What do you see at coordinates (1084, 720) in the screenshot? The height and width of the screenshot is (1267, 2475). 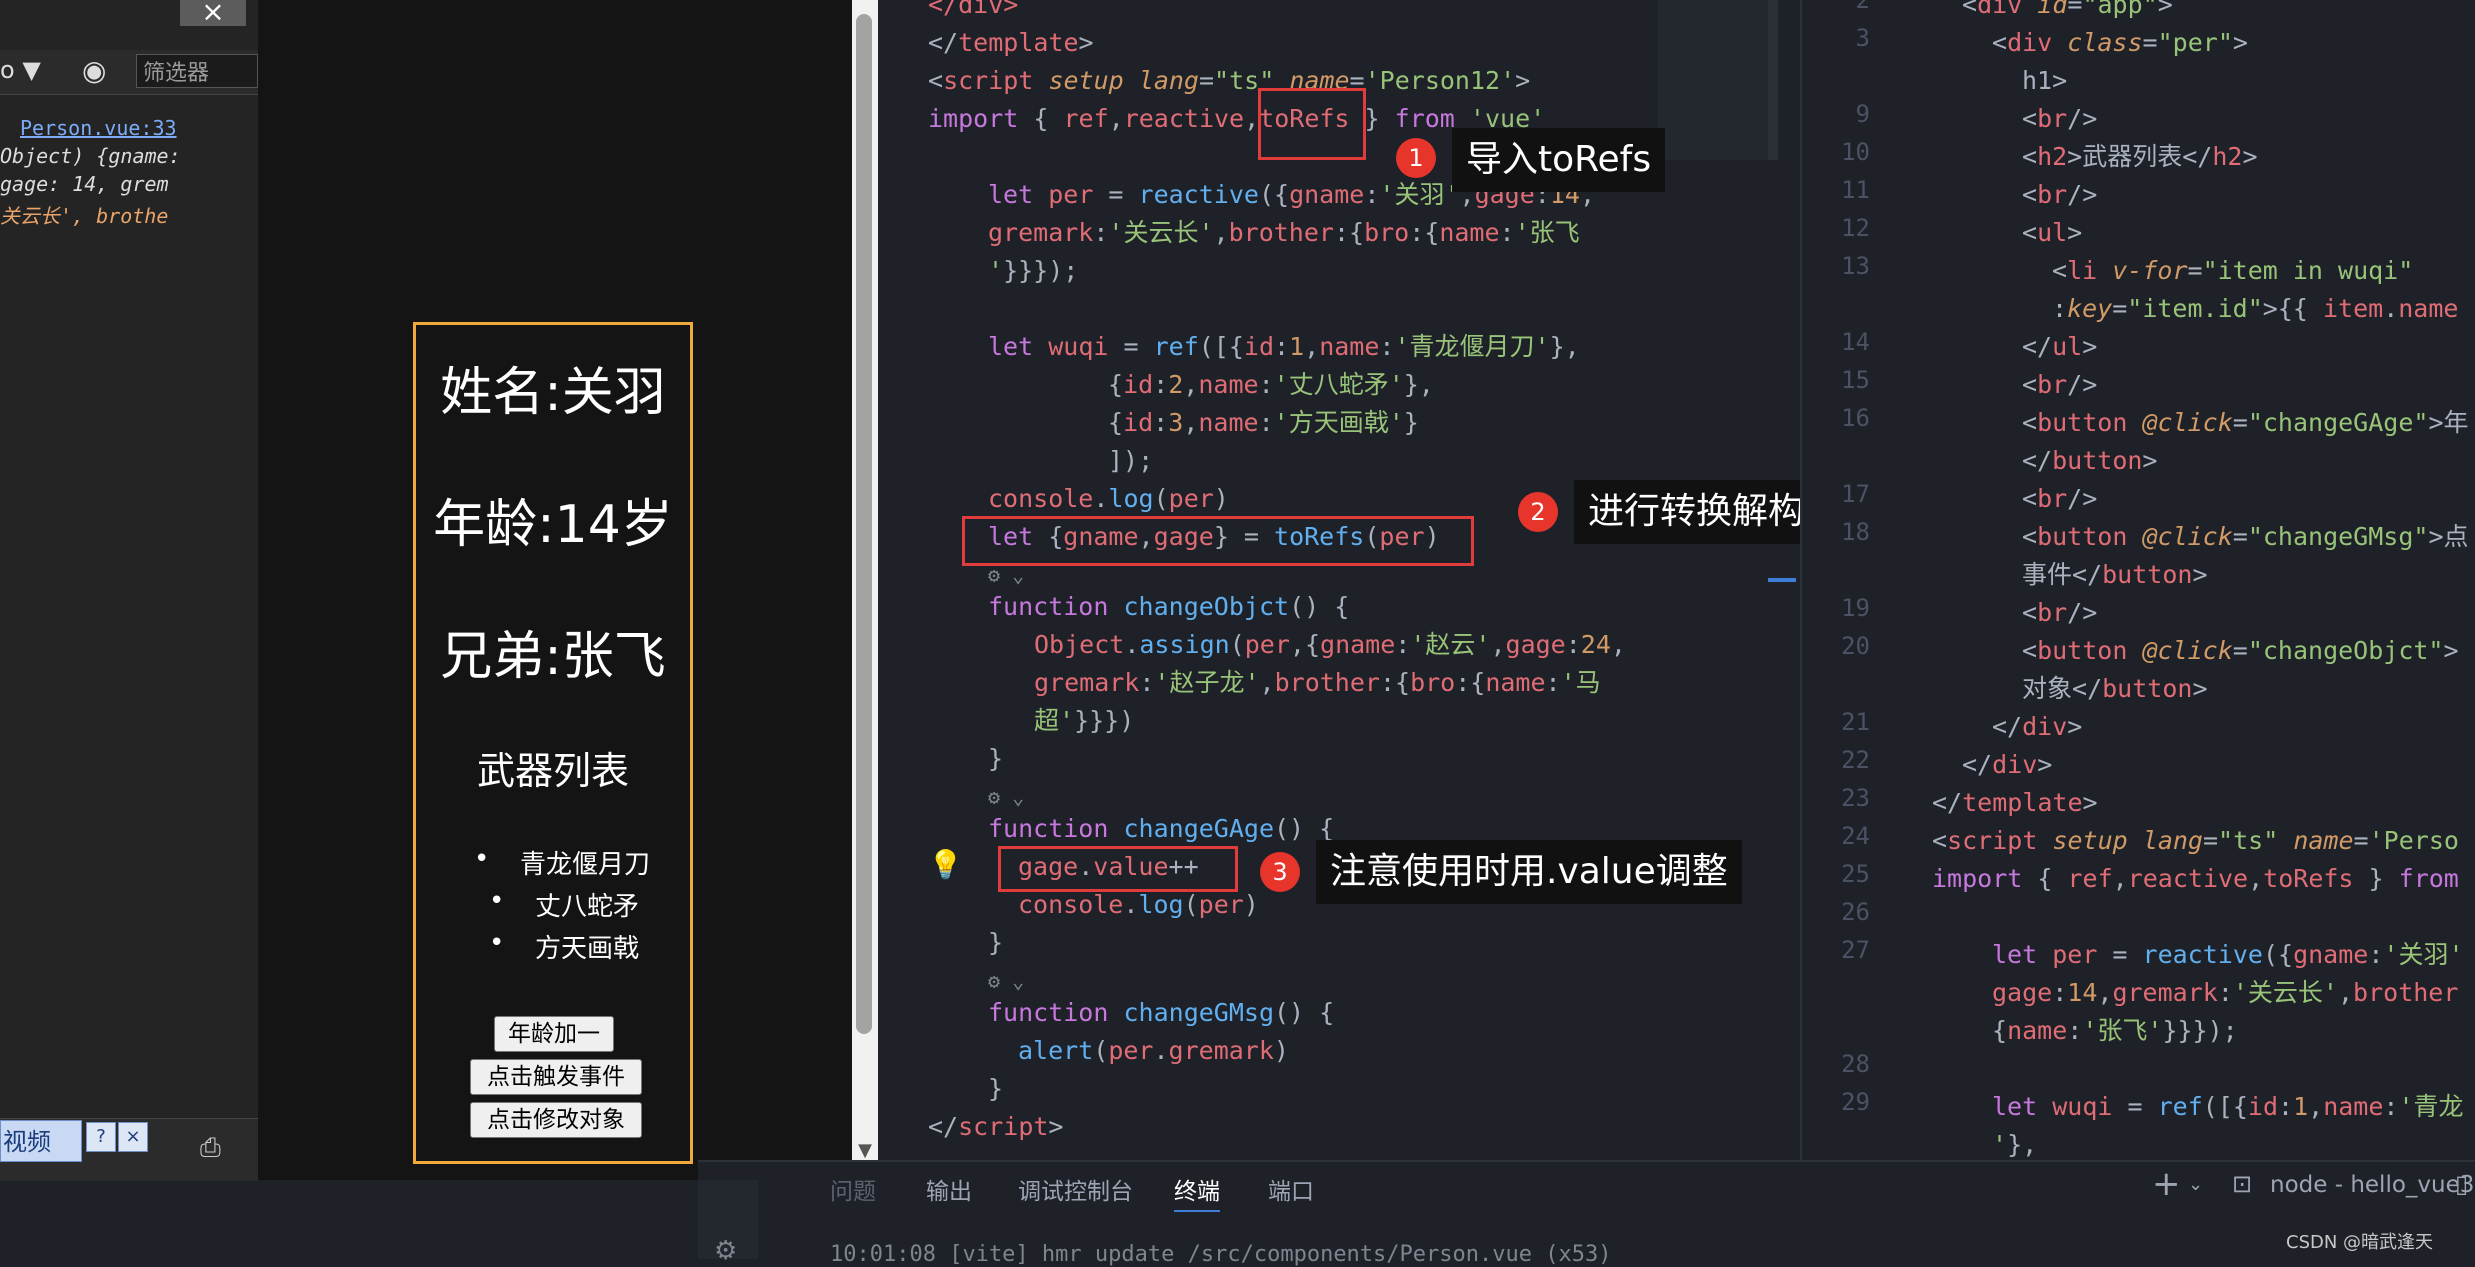 I see `code-line: 超'}}})` at bounding box center [1084, 720].